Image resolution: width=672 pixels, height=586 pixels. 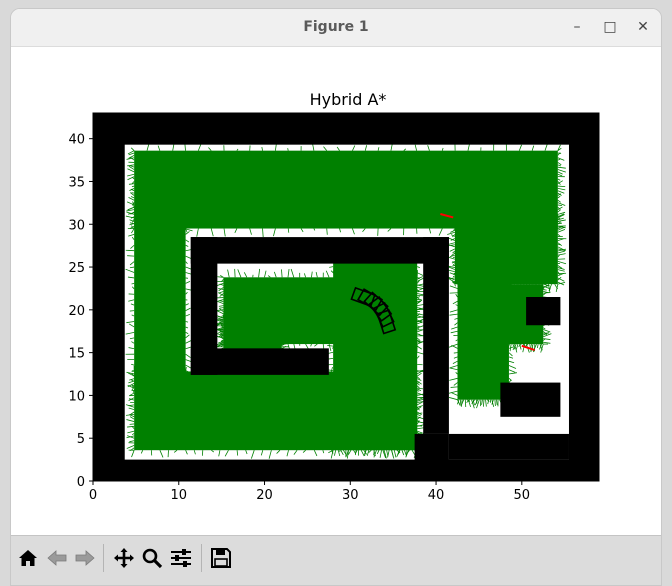 I want to click on sliders-icon, so click(x=181, y=558).